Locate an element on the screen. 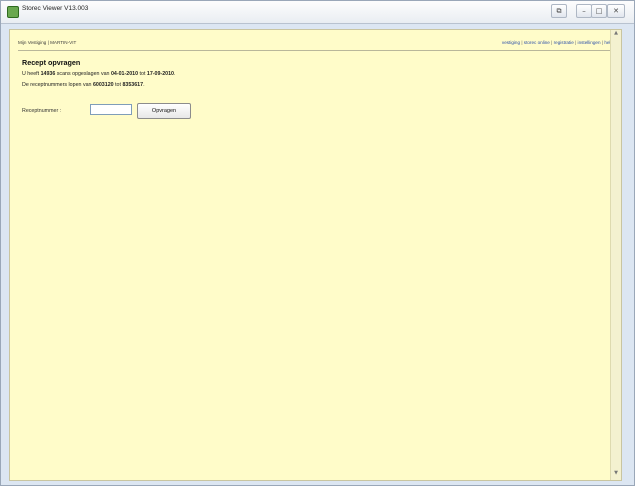 The image size is (635, 486). scan-count: 14936 is located at coordinates (48, 74).